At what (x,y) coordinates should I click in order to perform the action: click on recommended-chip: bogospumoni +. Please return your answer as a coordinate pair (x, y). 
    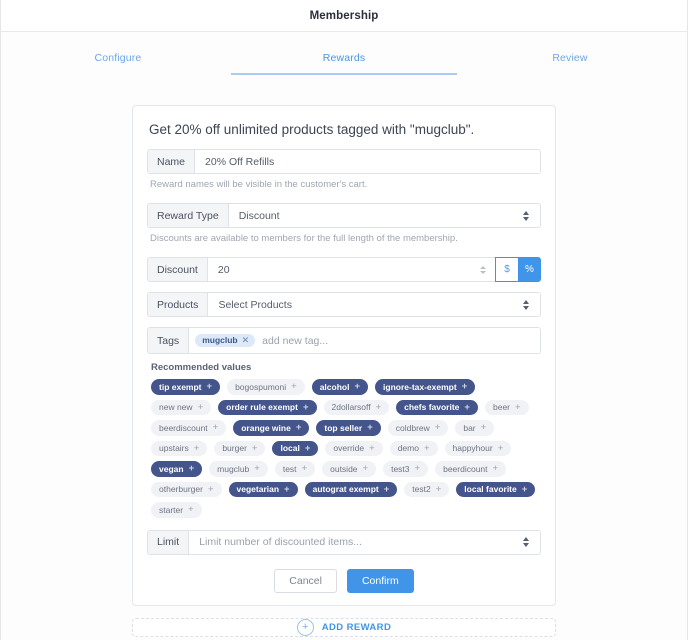
    Looking at the image, I should click on (266, 387).